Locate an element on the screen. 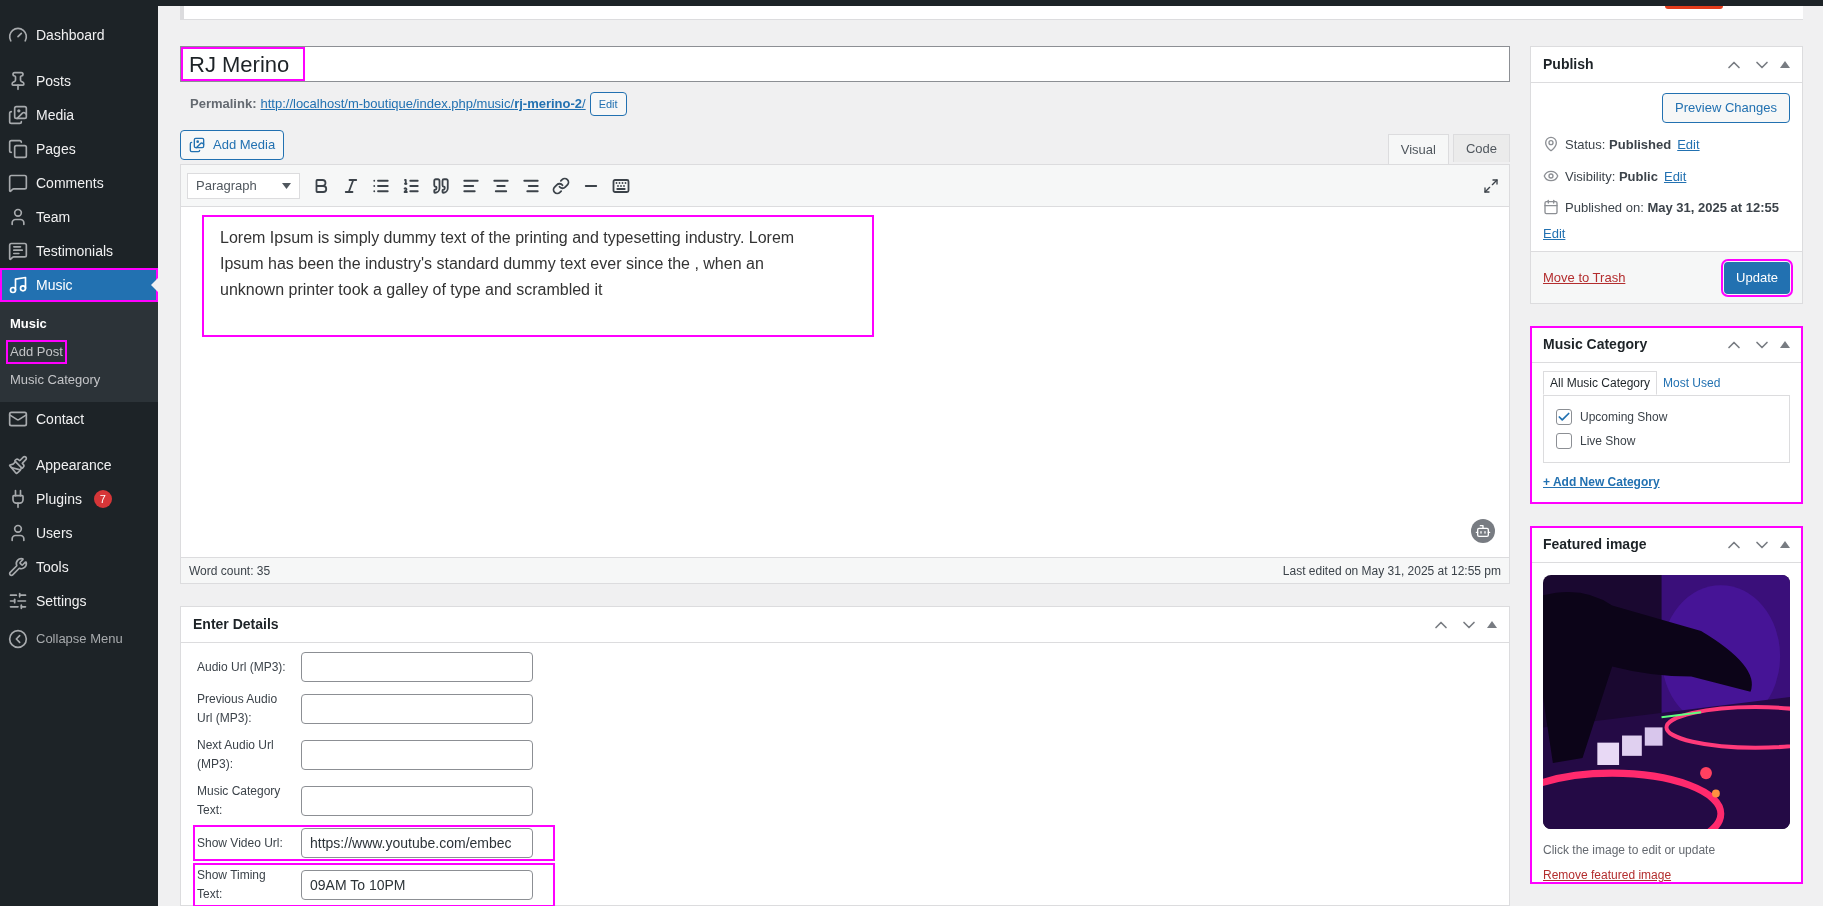 This screenshot has height=906, width=1823. image-hint-text: Click the image to edit or update is located at coordinates (1630, 850).